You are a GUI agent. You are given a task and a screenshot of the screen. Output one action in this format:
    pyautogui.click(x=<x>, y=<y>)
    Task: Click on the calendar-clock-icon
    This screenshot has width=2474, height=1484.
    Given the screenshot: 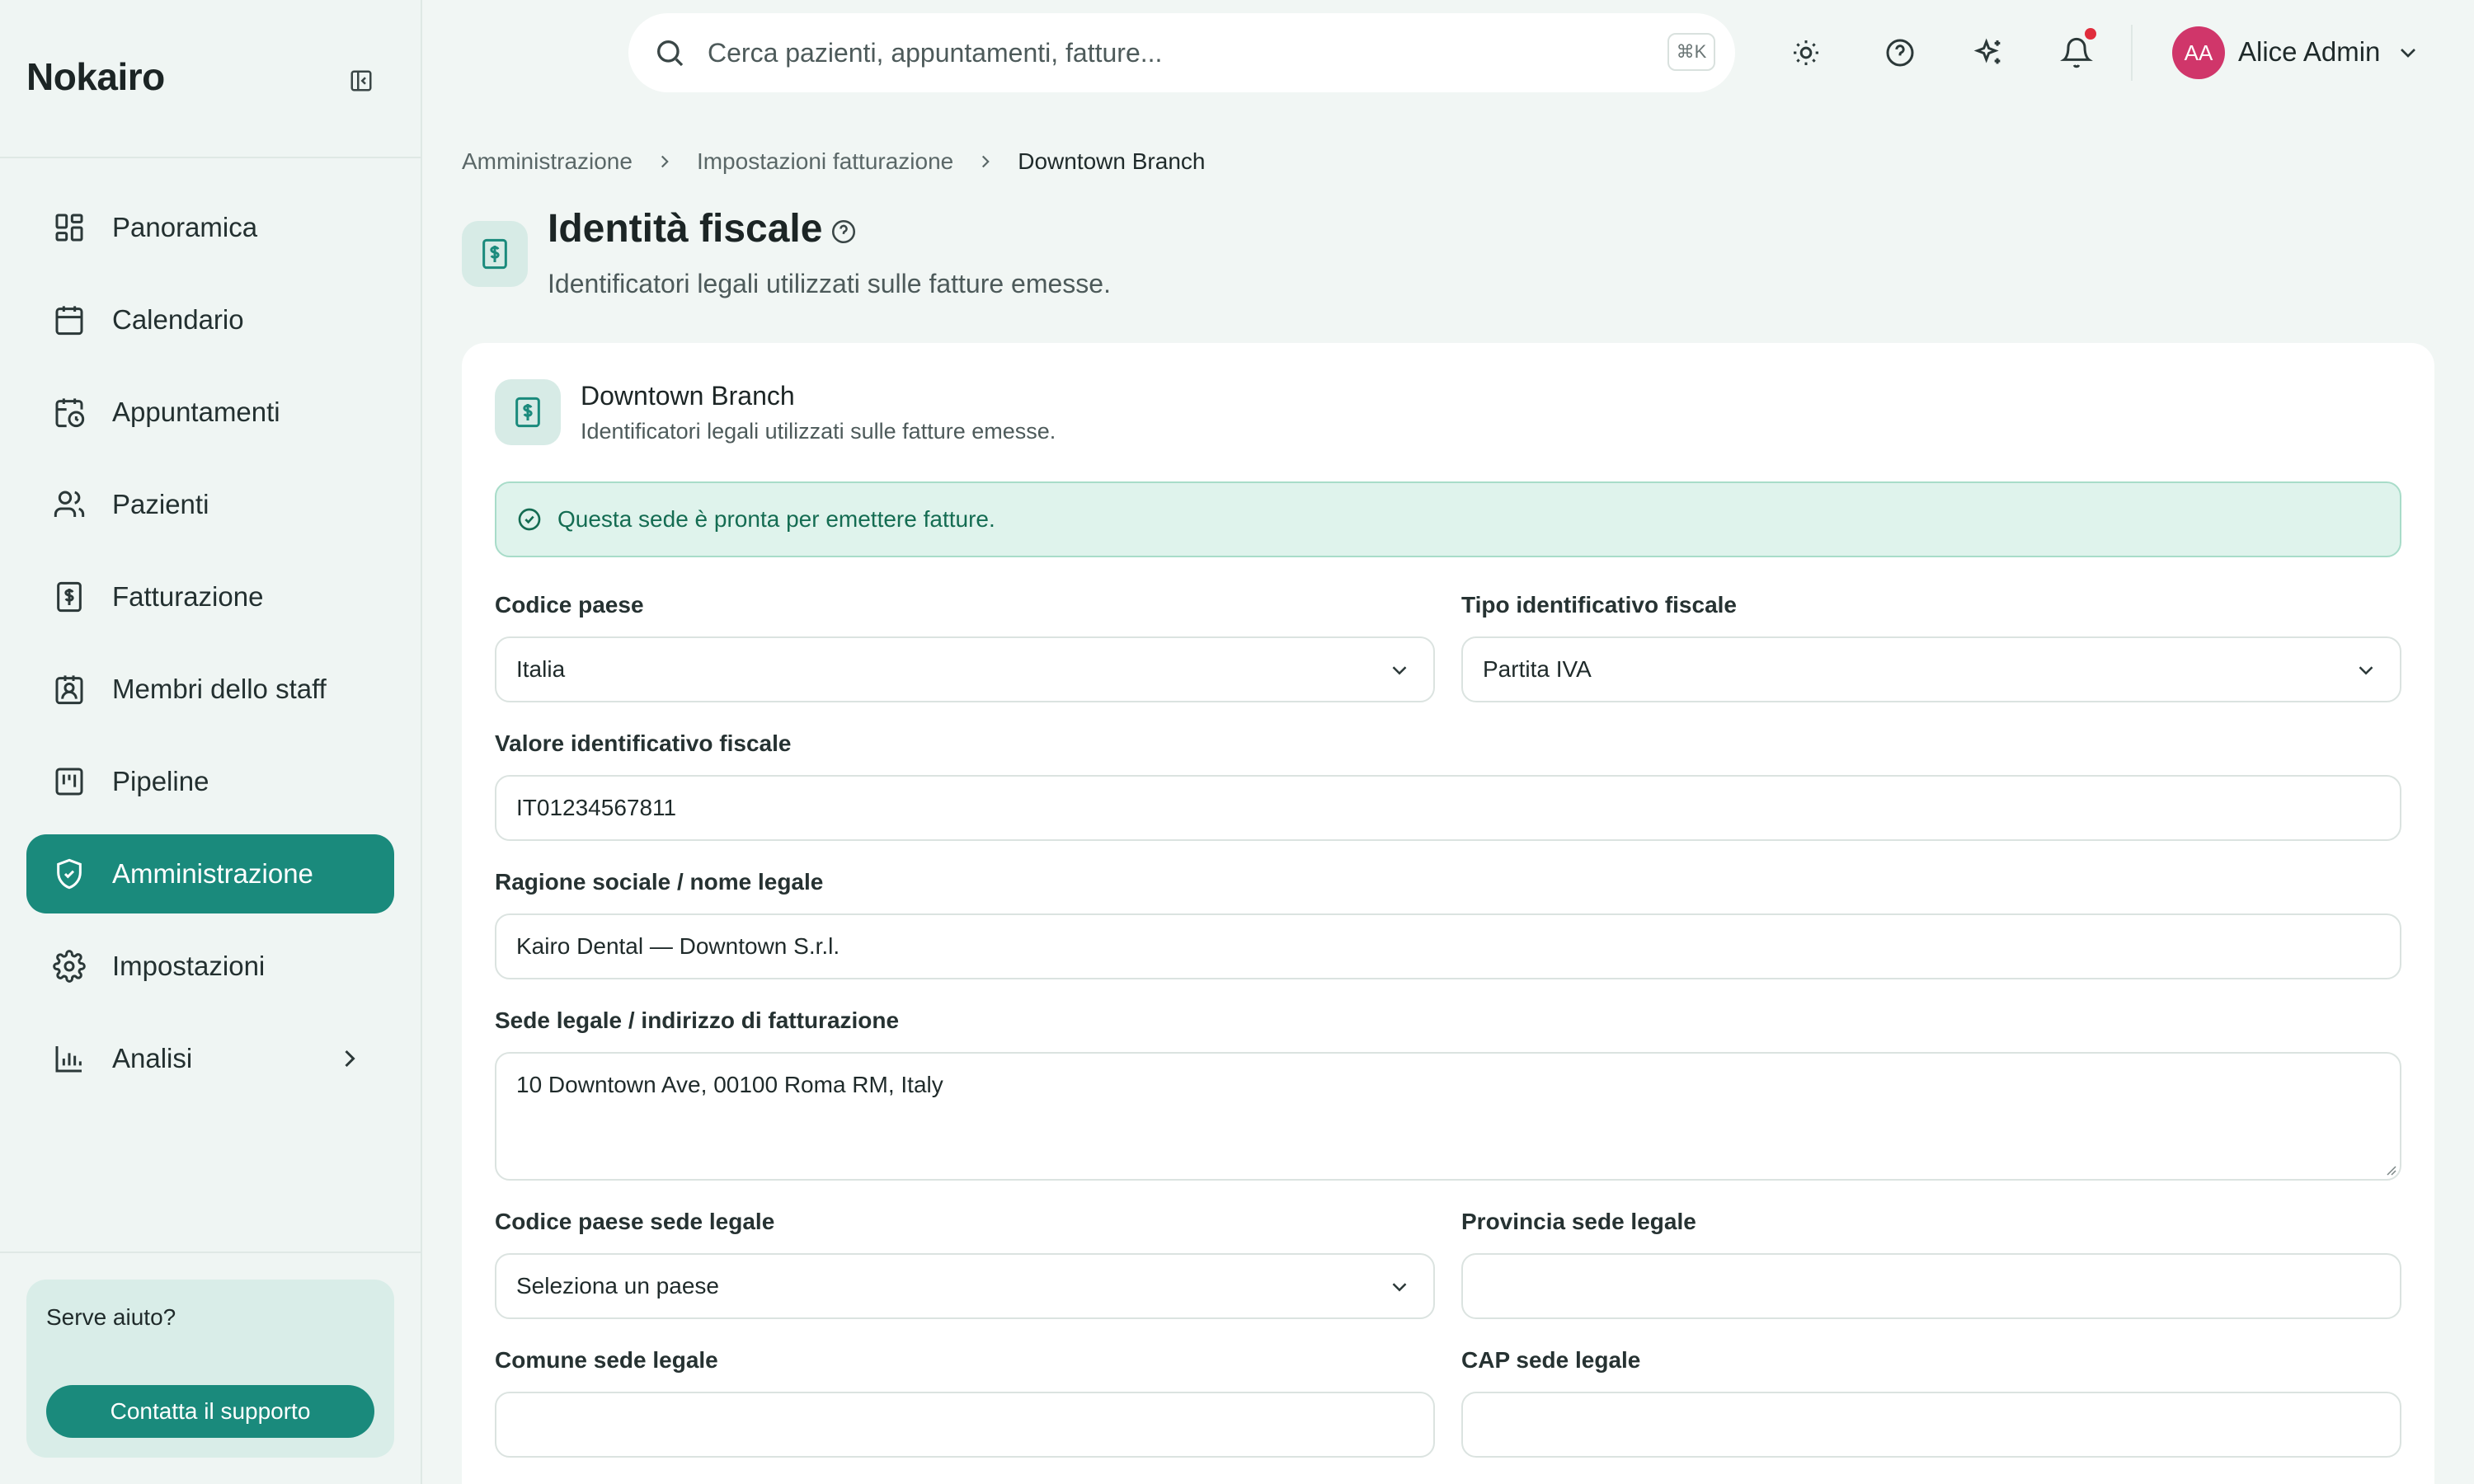 What is the action you would take?
    pyautogui.click(x=69, y=412)
    